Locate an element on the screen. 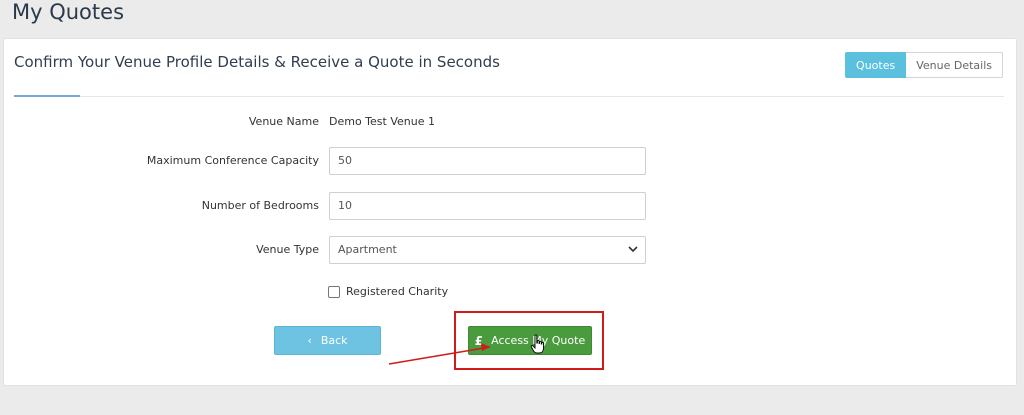 The width and height of the screenshot is (1024, 415). hand-pointer-icon is located at coordinates (537, 344).